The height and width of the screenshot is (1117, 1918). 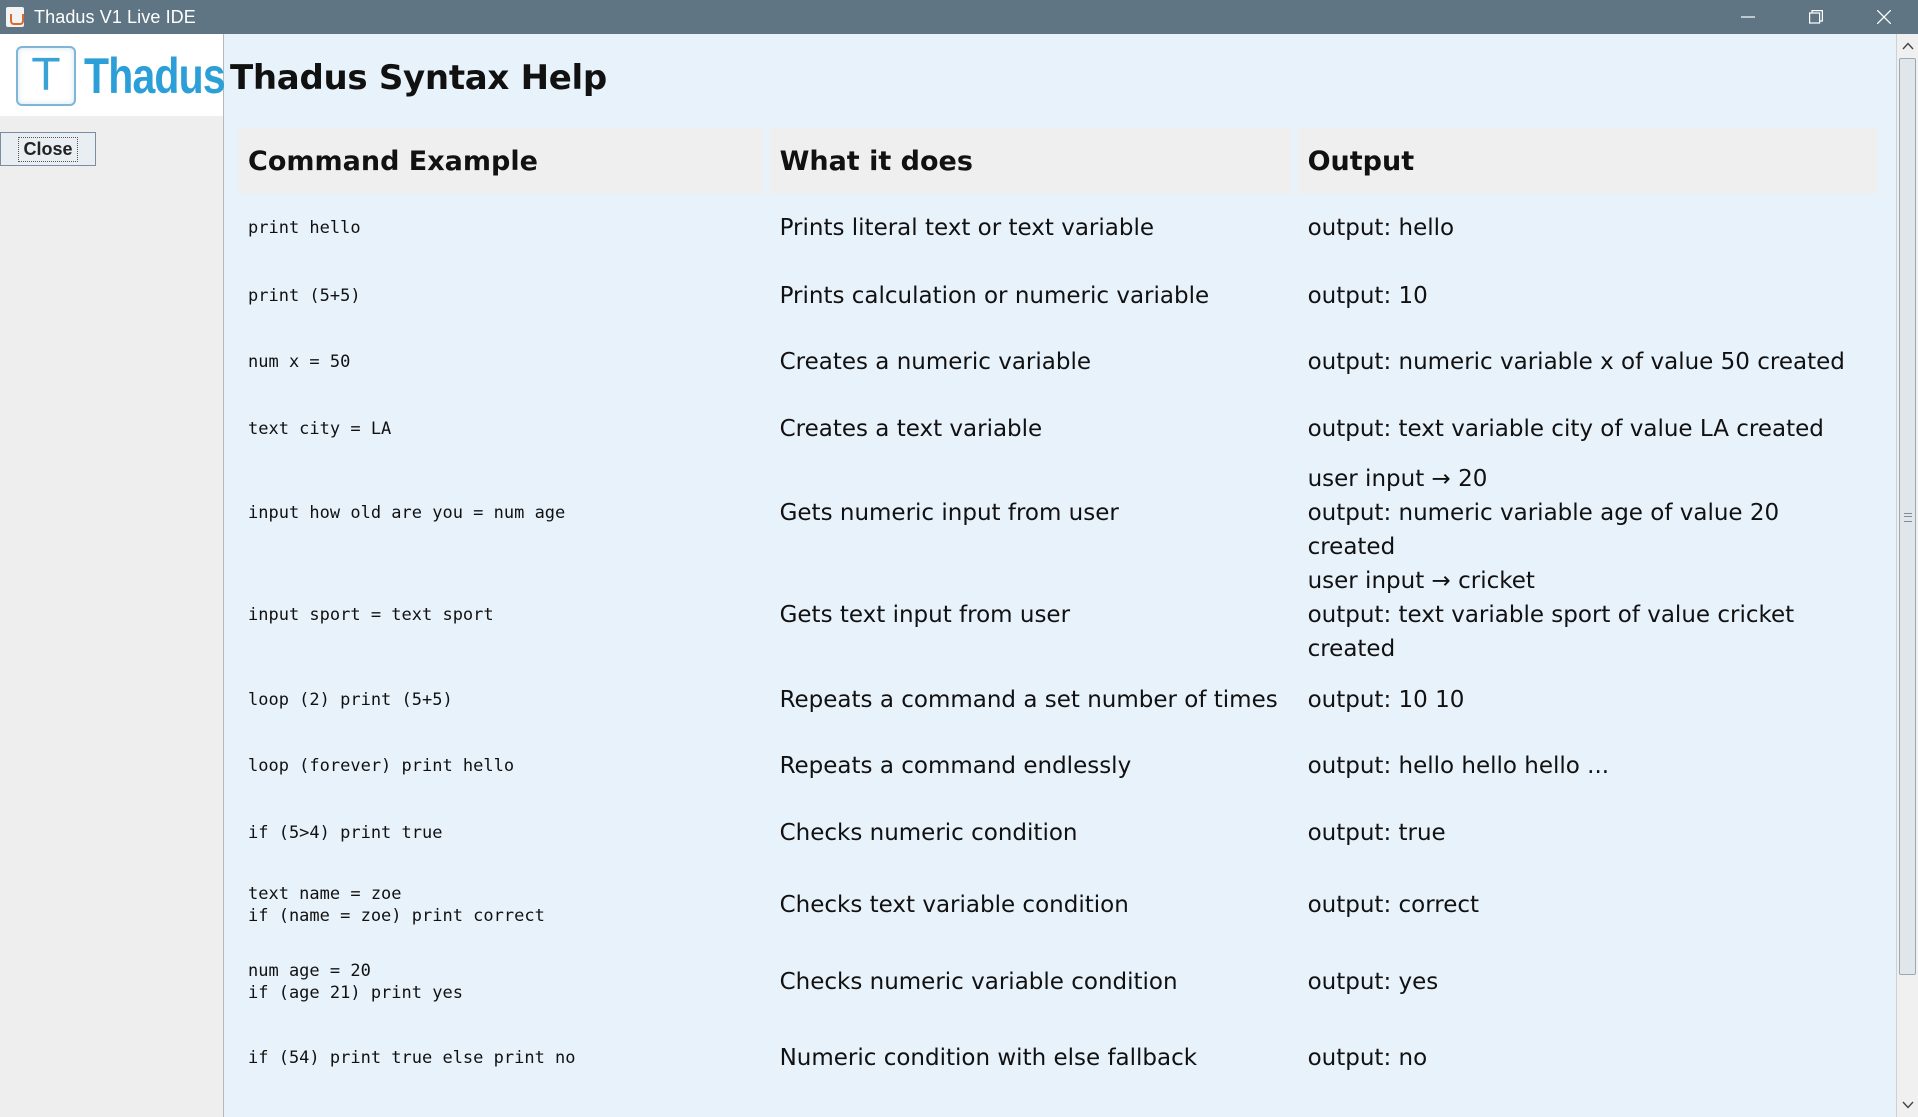 I want to click on command-example: input sport = text sport, so click(x=501, y=615).